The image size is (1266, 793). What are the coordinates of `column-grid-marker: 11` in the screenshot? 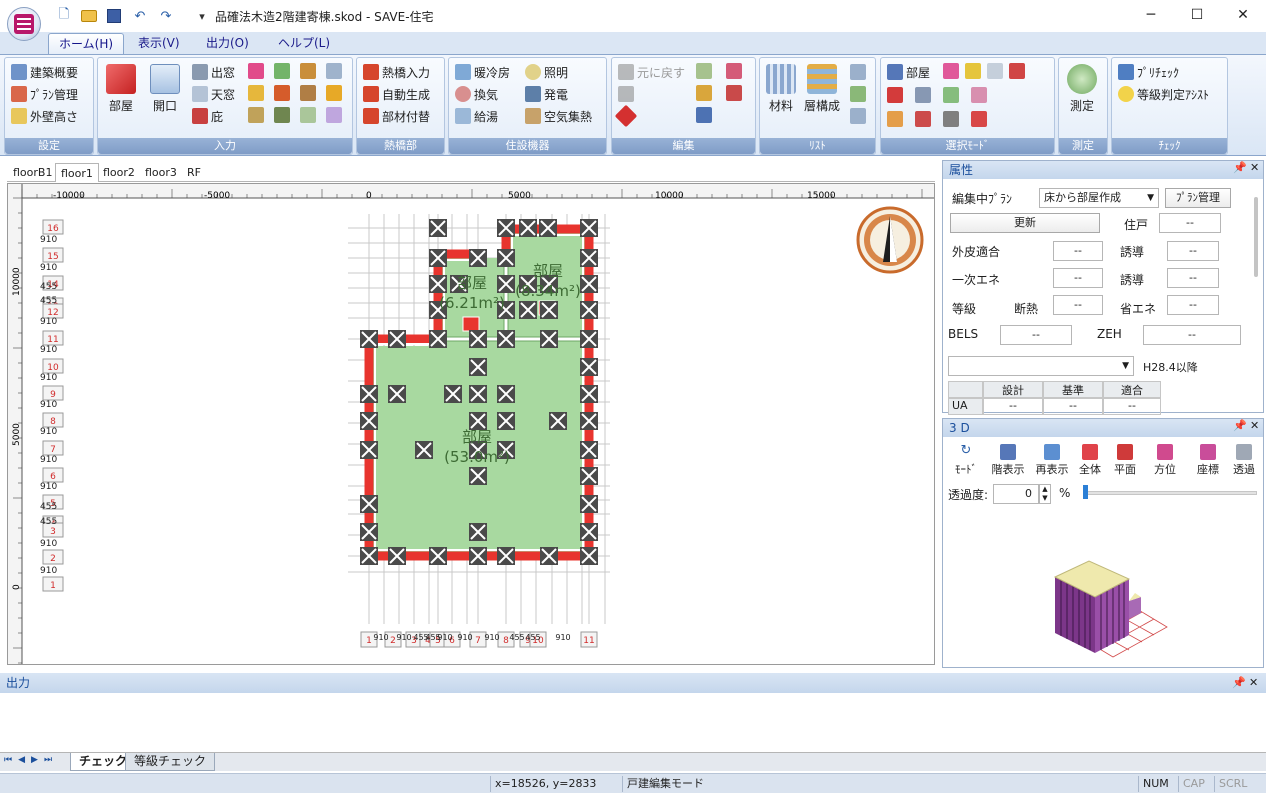 It's located at (589, 639).